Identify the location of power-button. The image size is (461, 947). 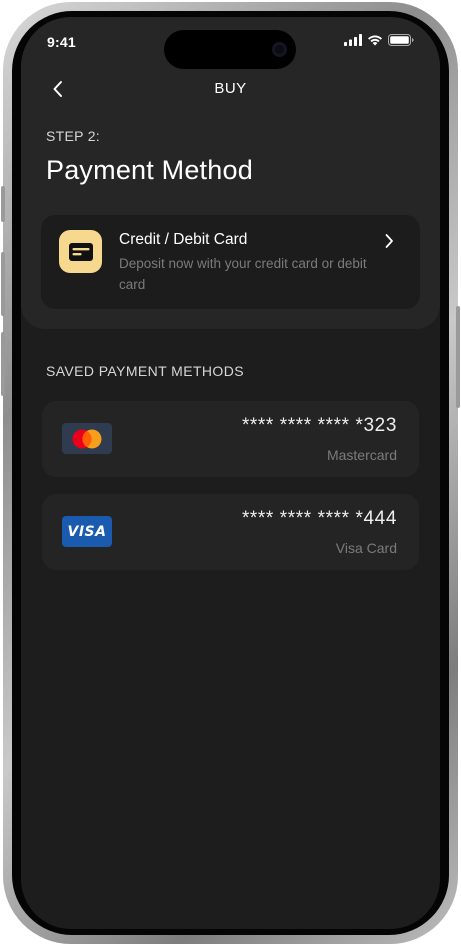
(458, 357).